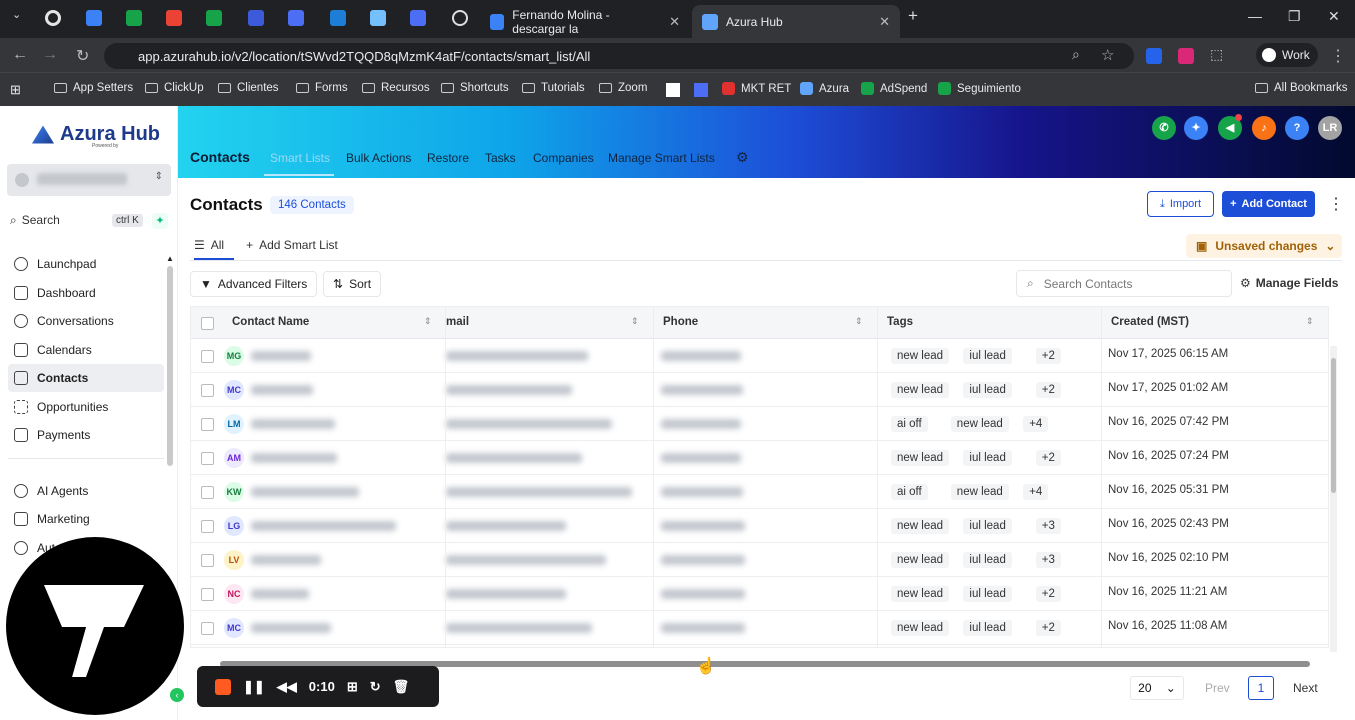 This screenshot has width=1355, height=720. Describe the element at coordinates (1268, 204) in the screenshot. I see `add-contact-button: + Add Contact` at that location.